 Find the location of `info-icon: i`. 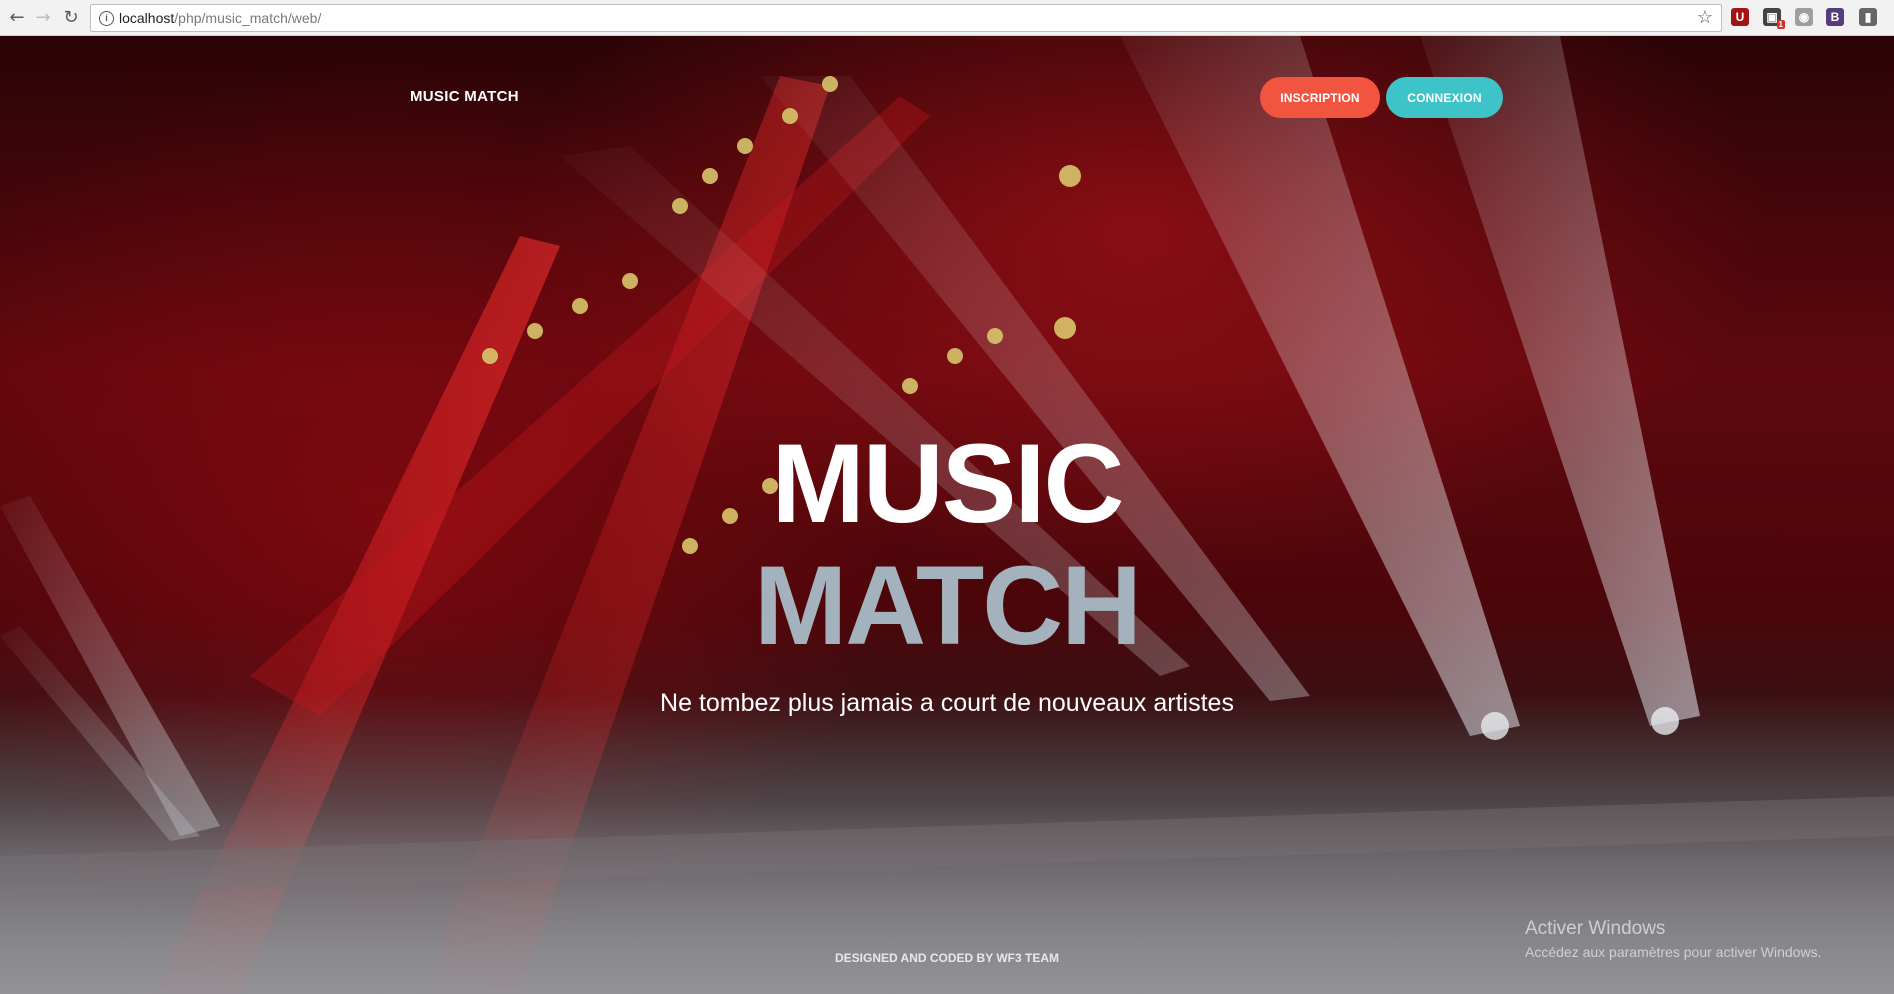

info-icon: i is located at coordinates (106, 18).